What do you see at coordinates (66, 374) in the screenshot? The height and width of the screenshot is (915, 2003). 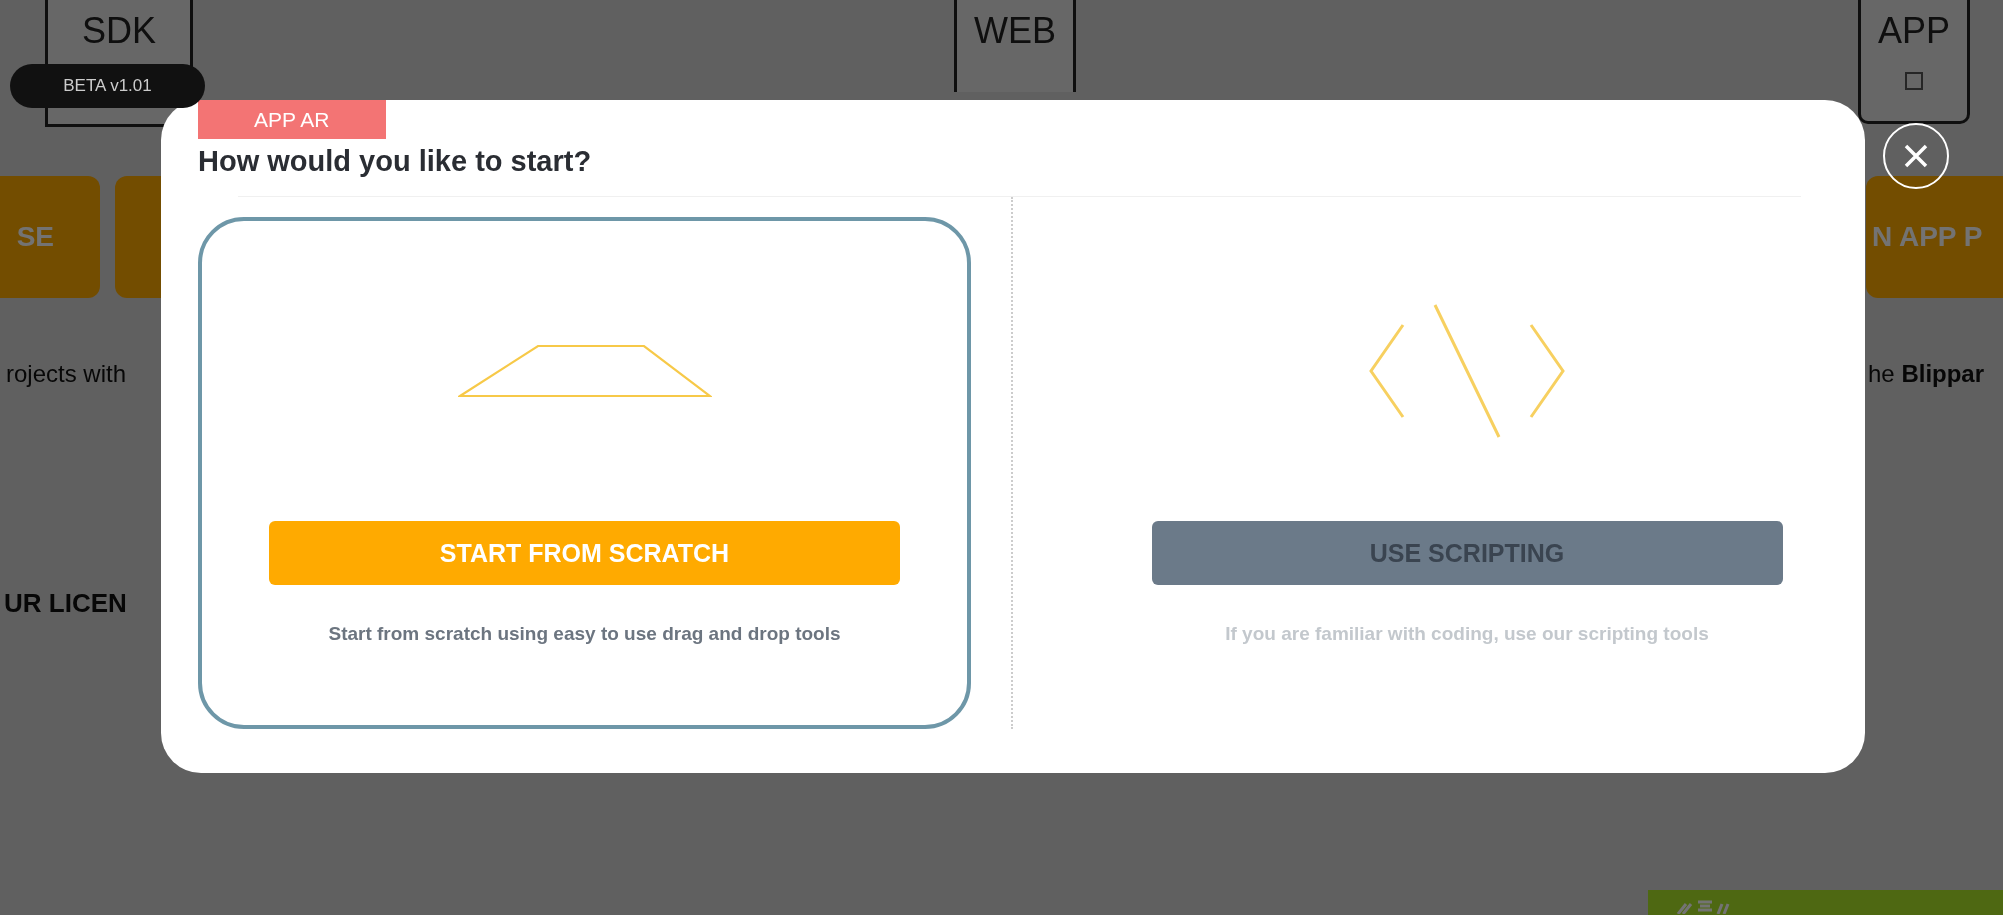 I see `intro-text: rojects with` at bounding box center [66, 374].